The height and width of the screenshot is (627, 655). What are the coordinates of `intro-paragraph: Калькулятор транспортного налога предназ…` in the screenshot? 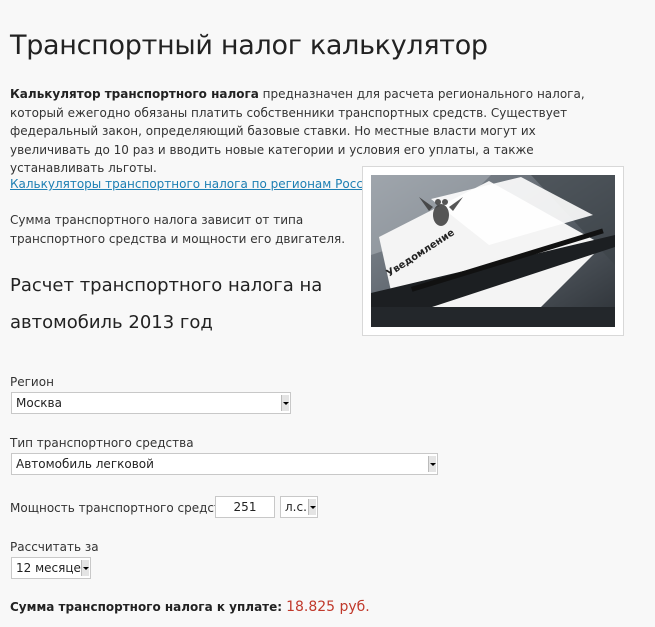 It's located at (310, 131).